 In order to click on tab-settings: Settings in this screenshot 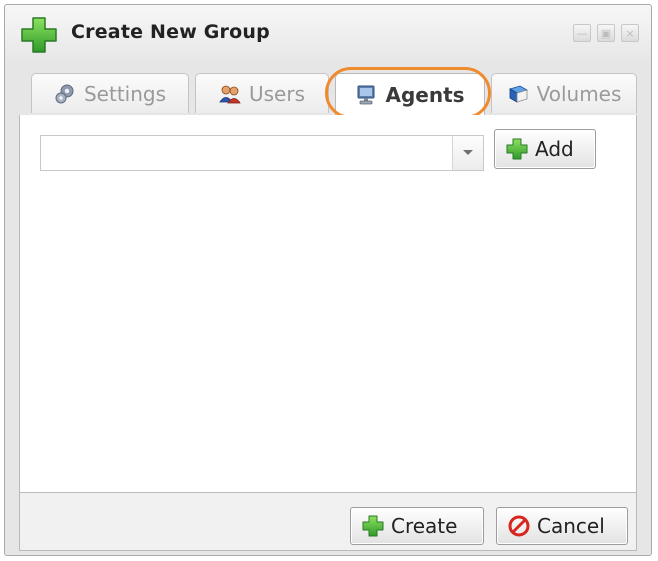, I will do `click(110, 93)`.